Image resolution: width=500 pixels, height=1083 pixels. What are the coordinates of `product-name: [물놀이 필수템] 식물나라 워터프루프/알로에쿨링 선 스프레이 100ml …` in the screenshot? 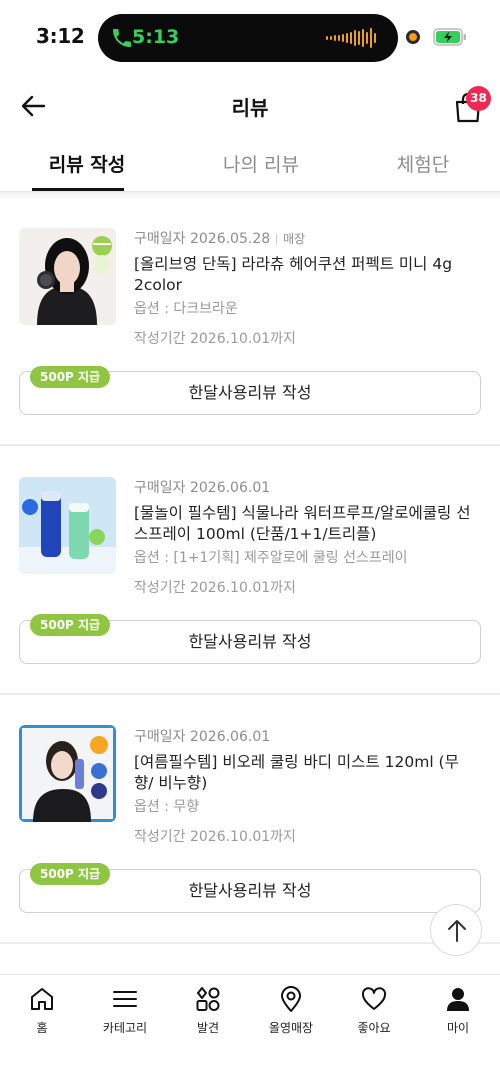 It's located at (304, 524).